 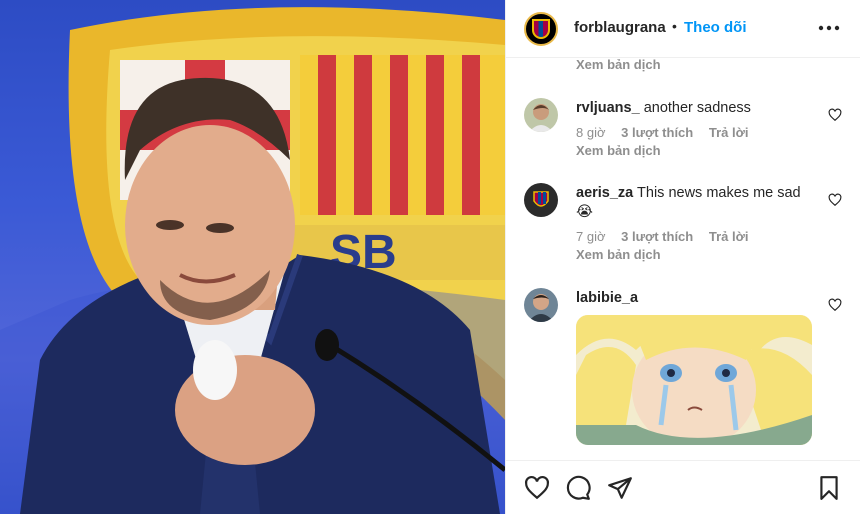 I want to click on heart-icon, so click(x=537, y=488).